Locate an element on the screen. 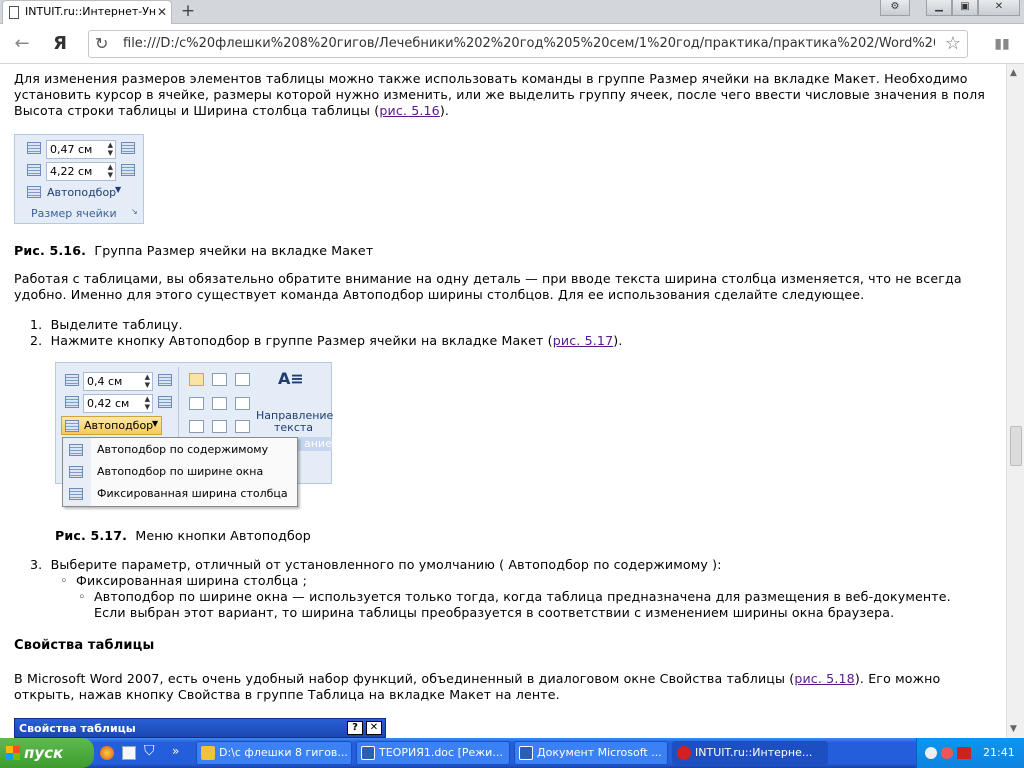 The width and height of the screenshot is (1024, 768). maximize-button: ▣ is located at coordinates (965, 8).